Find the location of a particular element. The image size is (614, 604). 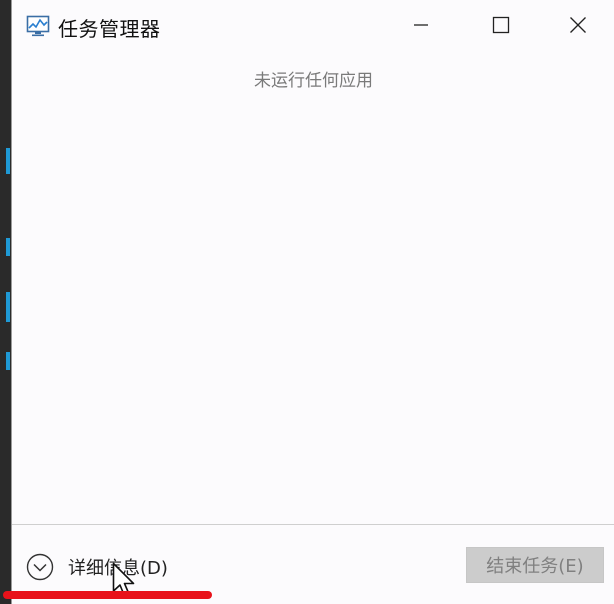

end-task-button: 结束任务(E) is located at coordinates (535, 565).